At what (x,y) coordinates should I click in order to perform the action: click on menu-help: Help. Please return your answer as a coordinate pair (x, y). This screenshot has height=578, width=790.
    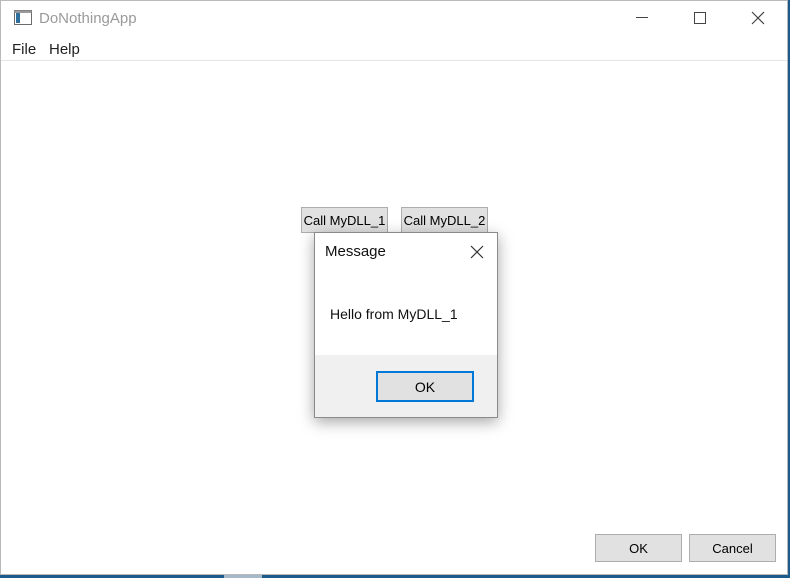
    Looking at the image, I should click on (64, 49).